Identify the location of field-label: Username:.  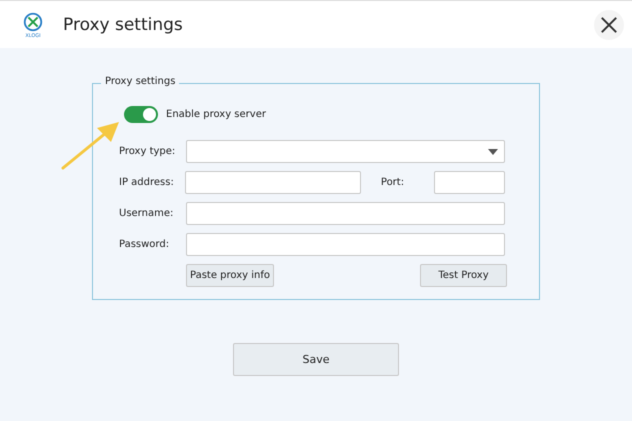
(146, 213).